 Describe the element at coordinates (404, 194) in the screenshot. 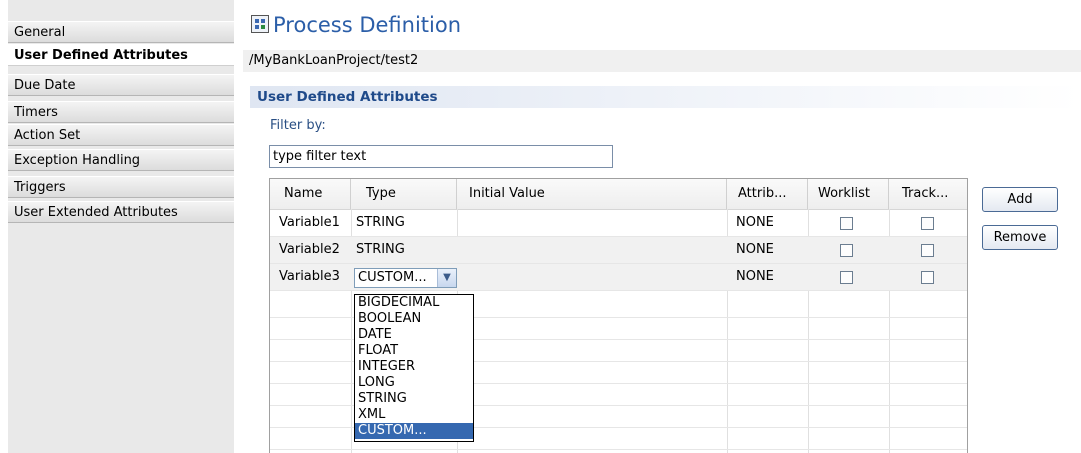

I see `column-header-type: Type` at that location.